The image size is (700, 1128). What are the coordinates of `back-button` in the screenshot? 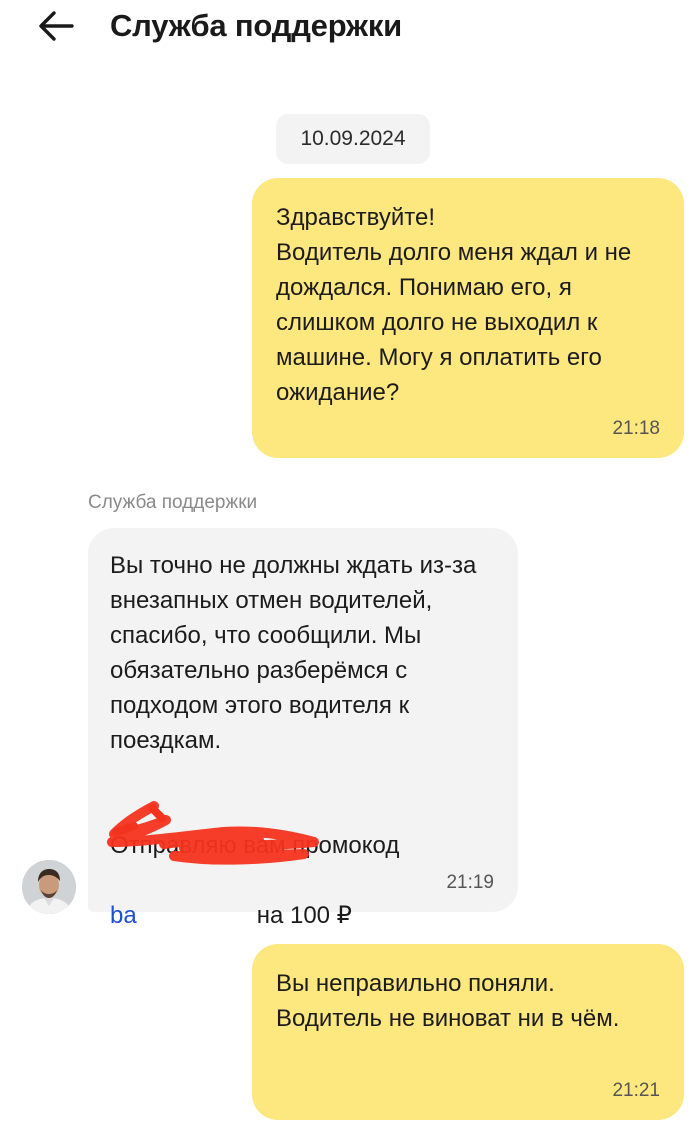 It's located at (56, 26).